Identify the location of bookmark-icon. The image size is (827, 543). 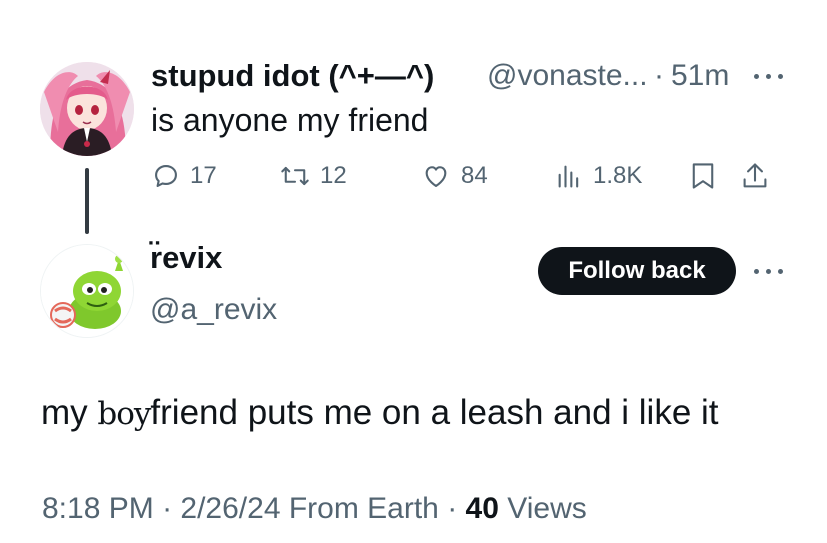
(703, 176).